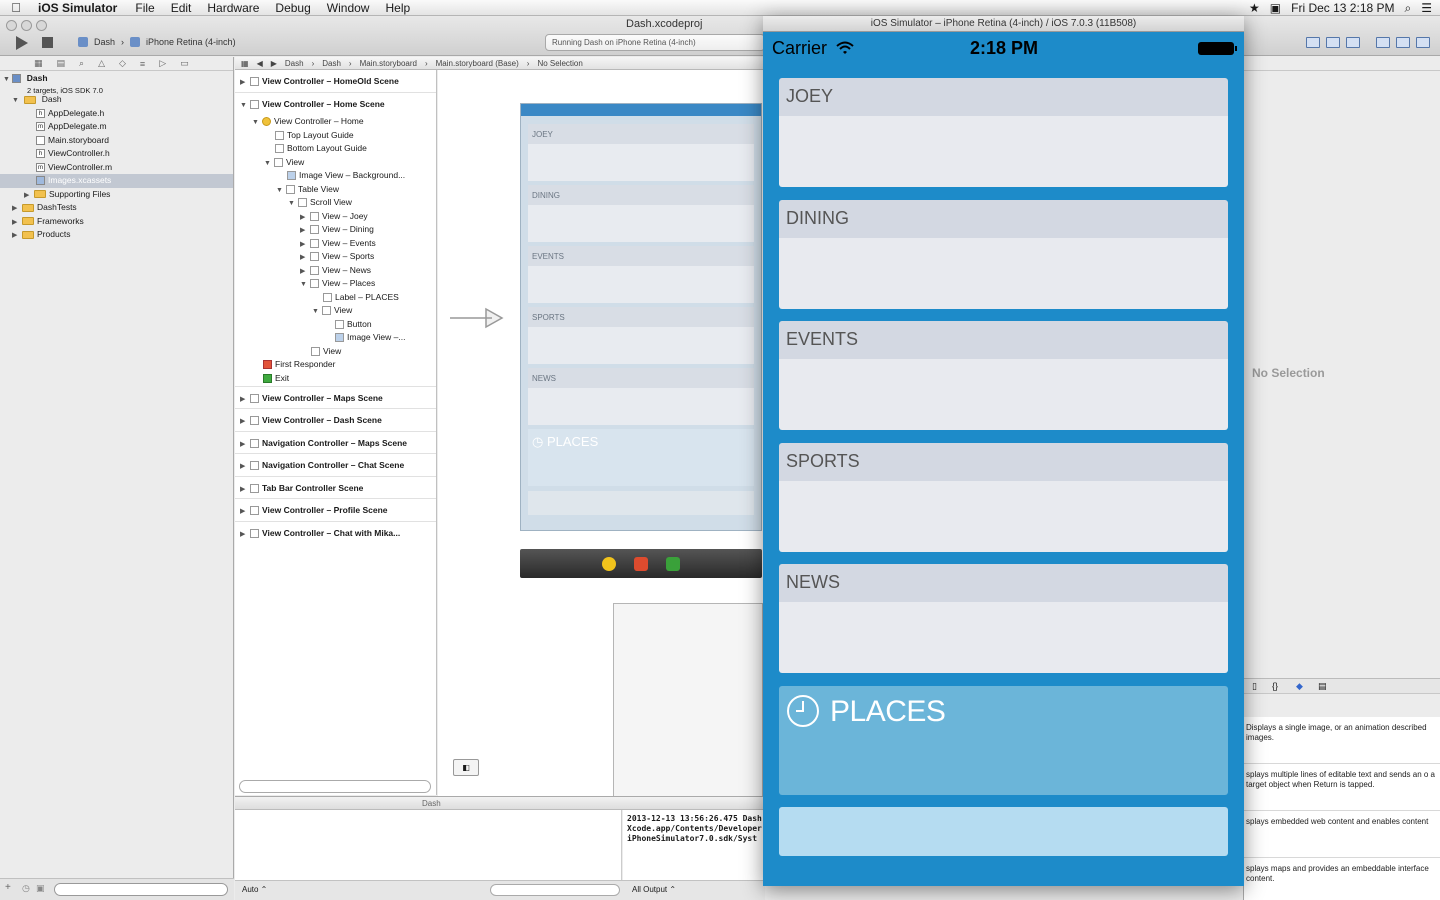 This screenshot has width=1440, height=900. I want to click on scene-profile: ▶ View Controller – Profile Scene, so click(335, 510).